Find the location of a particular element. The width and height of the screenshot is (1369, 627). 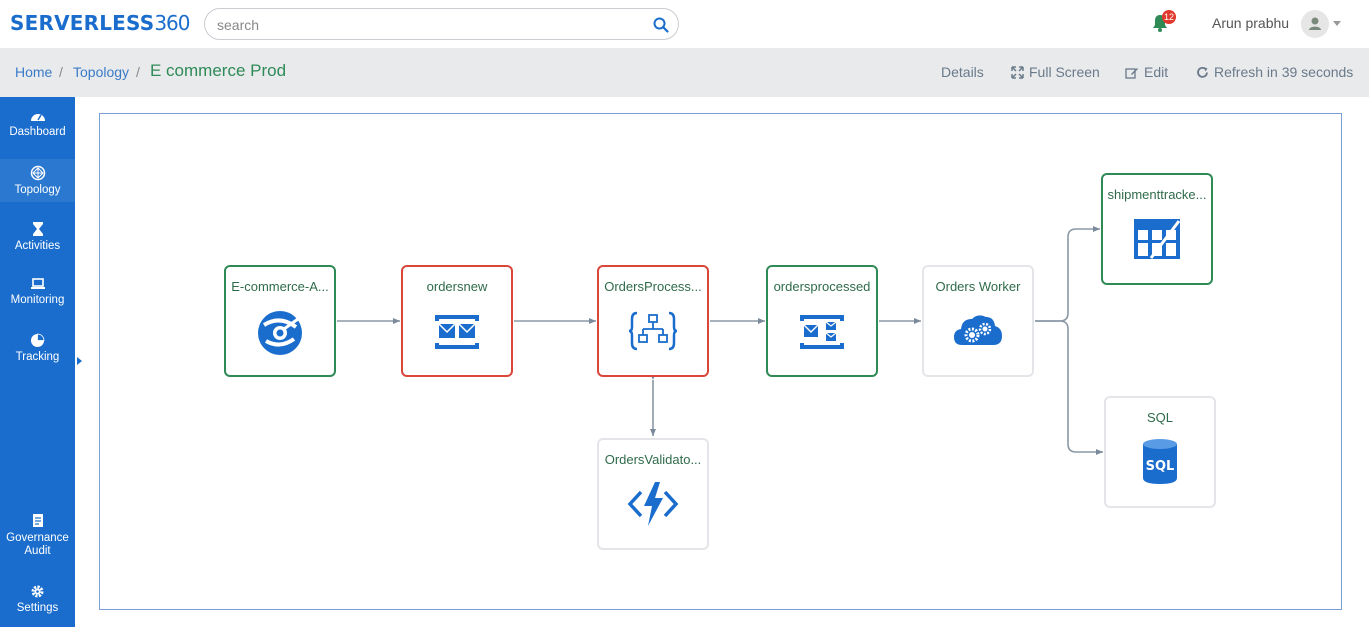

service-bus-topic-icon is located at coordinates (822, 332).